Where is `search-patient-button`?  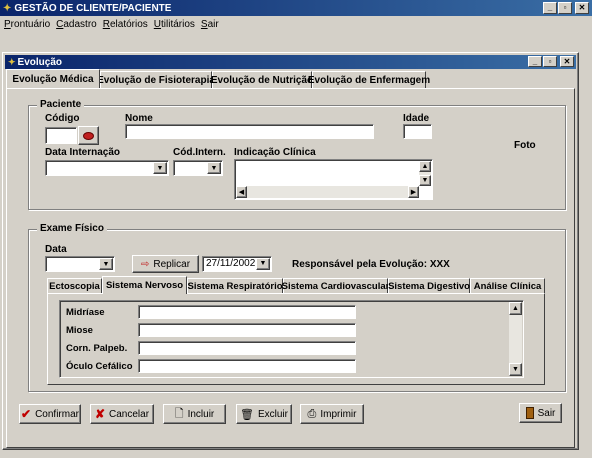
search-patient-button is located at coordinates (88, 135).